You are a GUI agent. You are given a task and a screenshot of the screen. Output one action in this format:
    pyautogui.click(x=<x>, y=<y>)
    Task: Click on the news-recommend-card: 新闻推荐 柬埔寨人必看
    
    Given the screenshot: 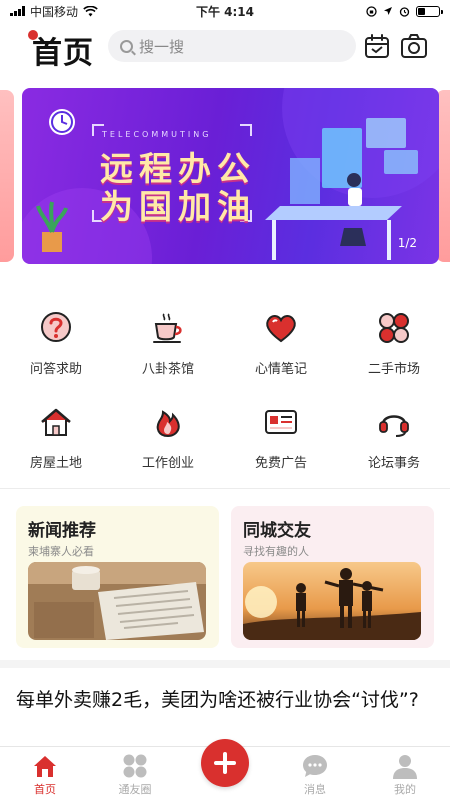 What is the action you would take?
    pyautogui.click(x=117, y=577)
    